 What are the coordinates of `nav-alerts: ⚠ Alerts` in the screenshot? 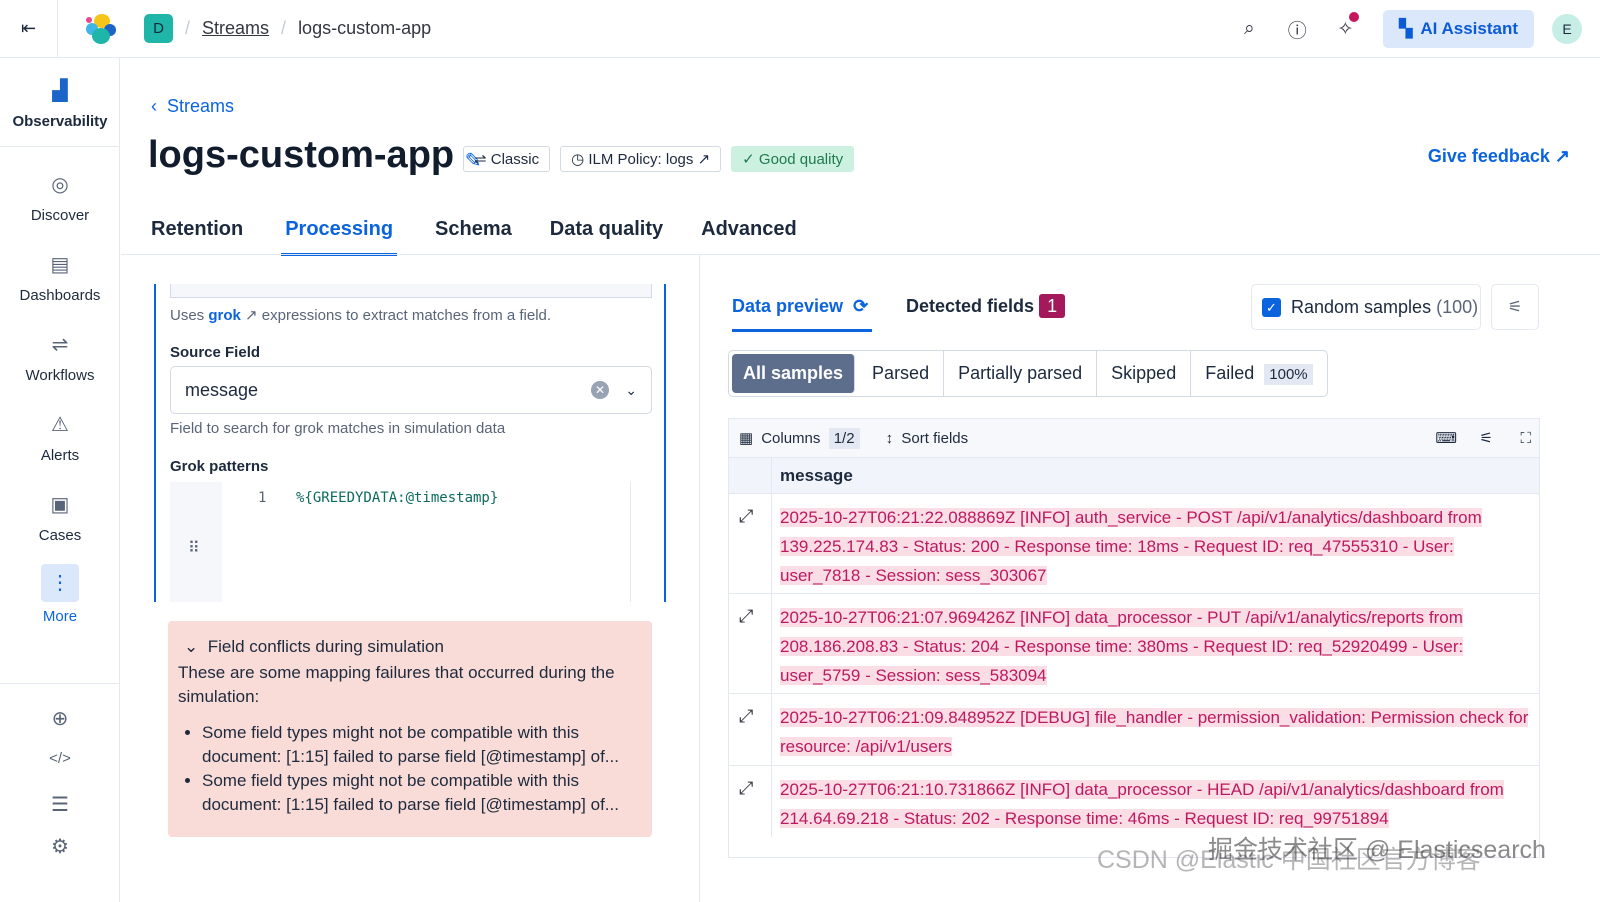 It's located at (60, 438).